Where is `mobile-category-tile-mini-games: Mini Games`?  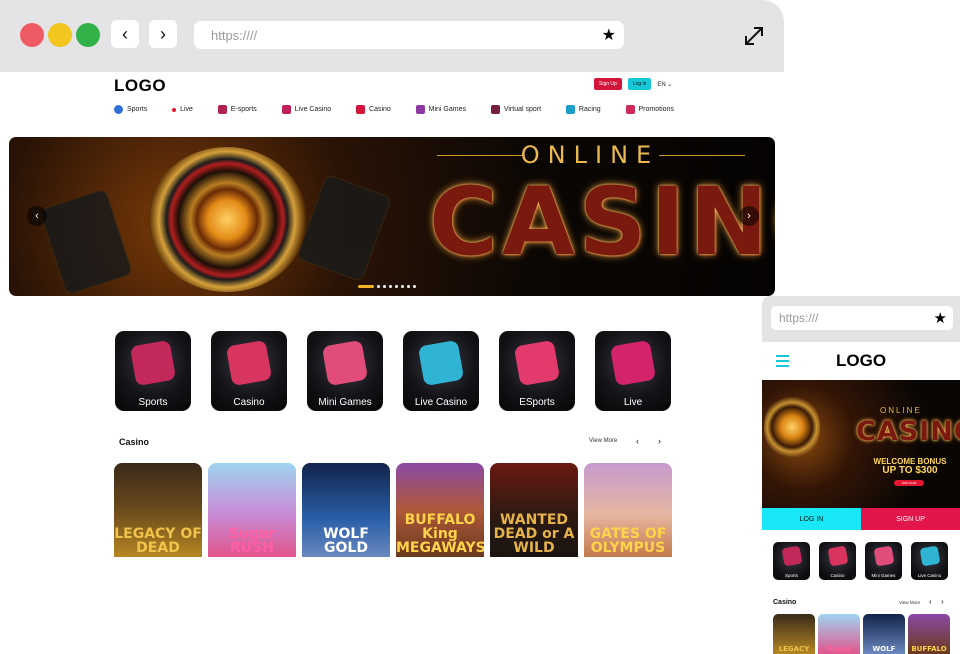
mobile-category-tile-mini-games: Mini Games is located at coordinates (883, 561).